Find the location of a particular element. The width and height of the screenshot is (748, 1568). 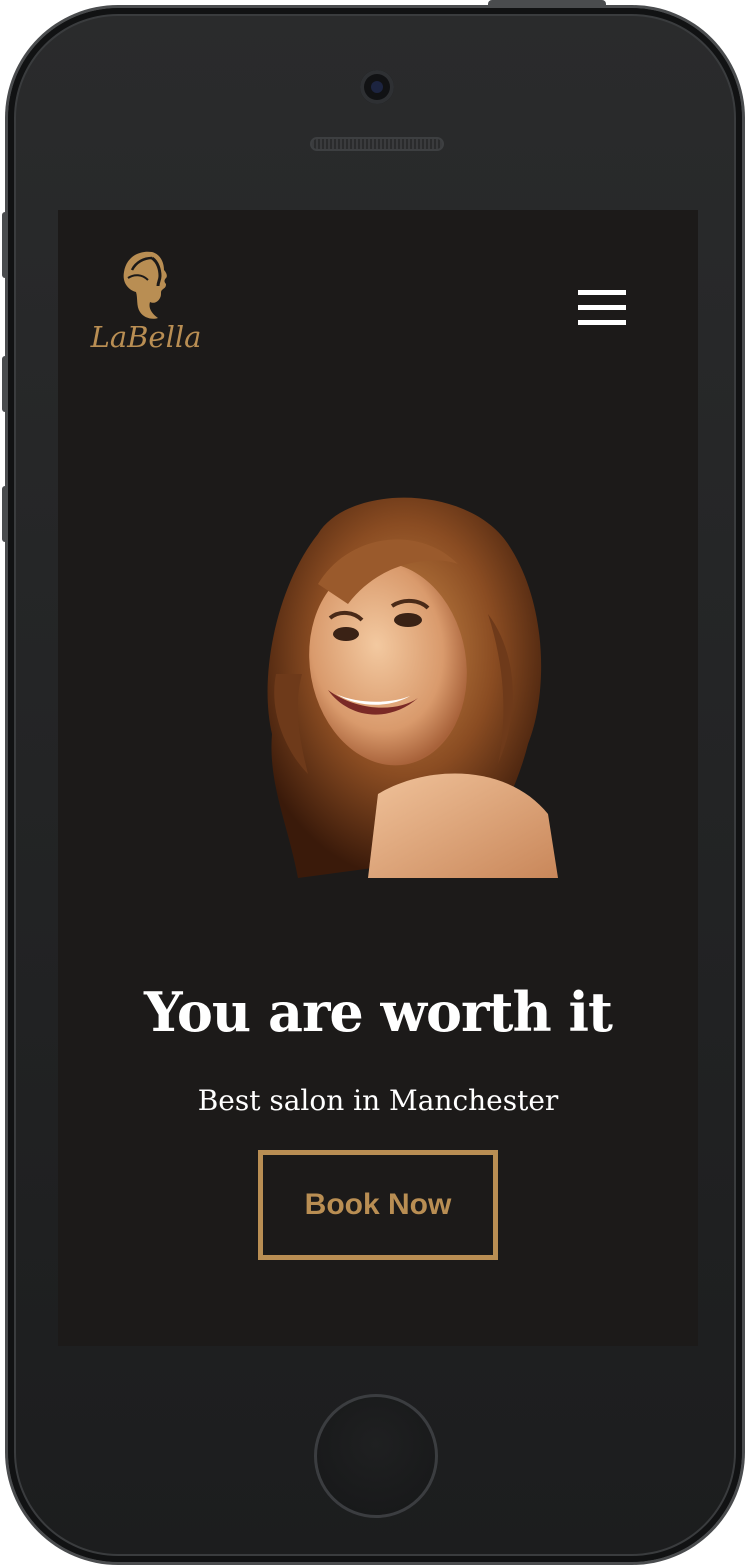

hero-headline: You are worth it is located at coordinates (378, 1012).